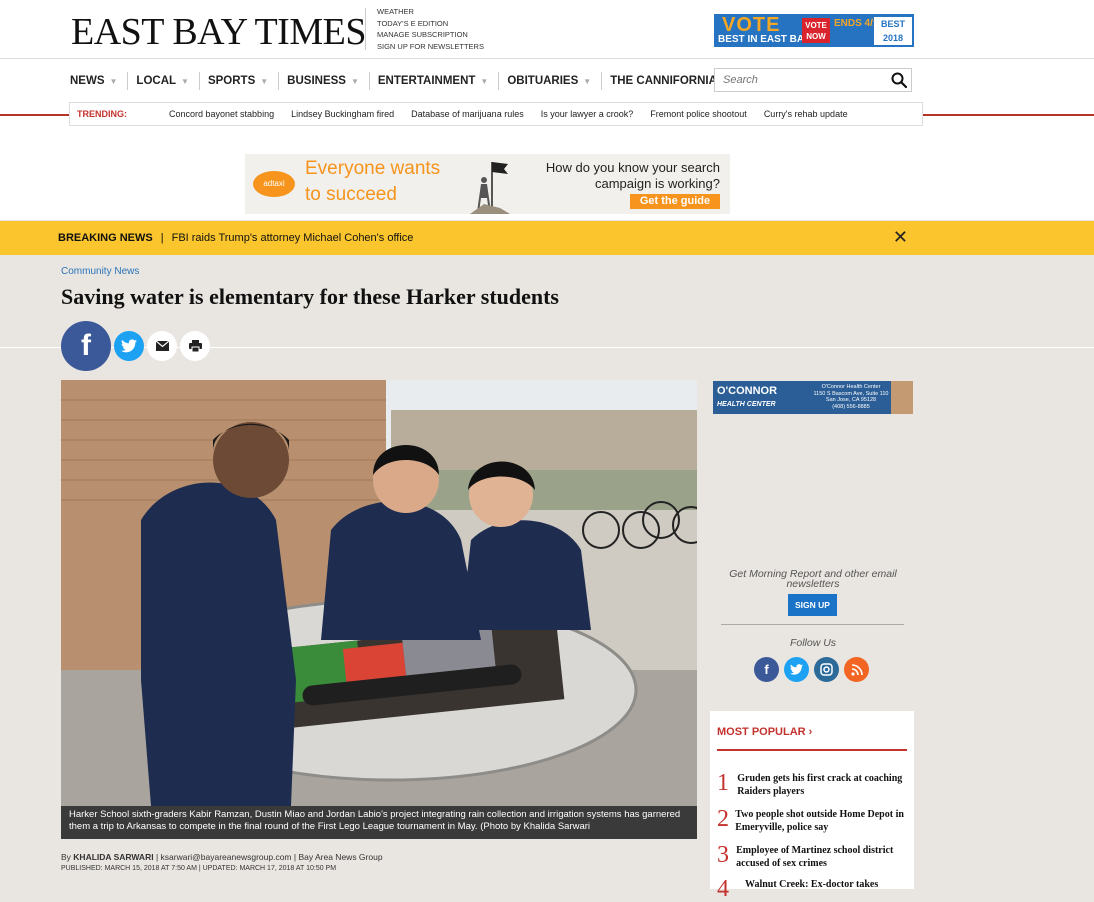 Image resolution: width=1094 pixels, height=902 pixels. I want to click on byline-prefix: By, so click(66, 857).